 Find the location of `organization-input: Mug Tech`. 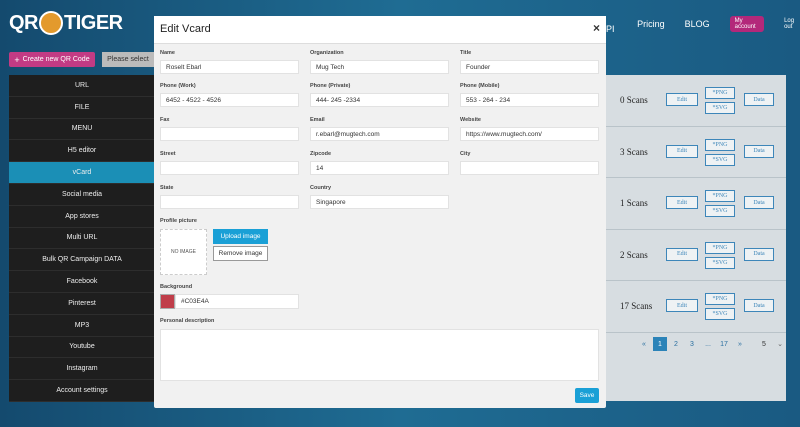

organization-input: Mug Tech is located at coordinates (379, 67).